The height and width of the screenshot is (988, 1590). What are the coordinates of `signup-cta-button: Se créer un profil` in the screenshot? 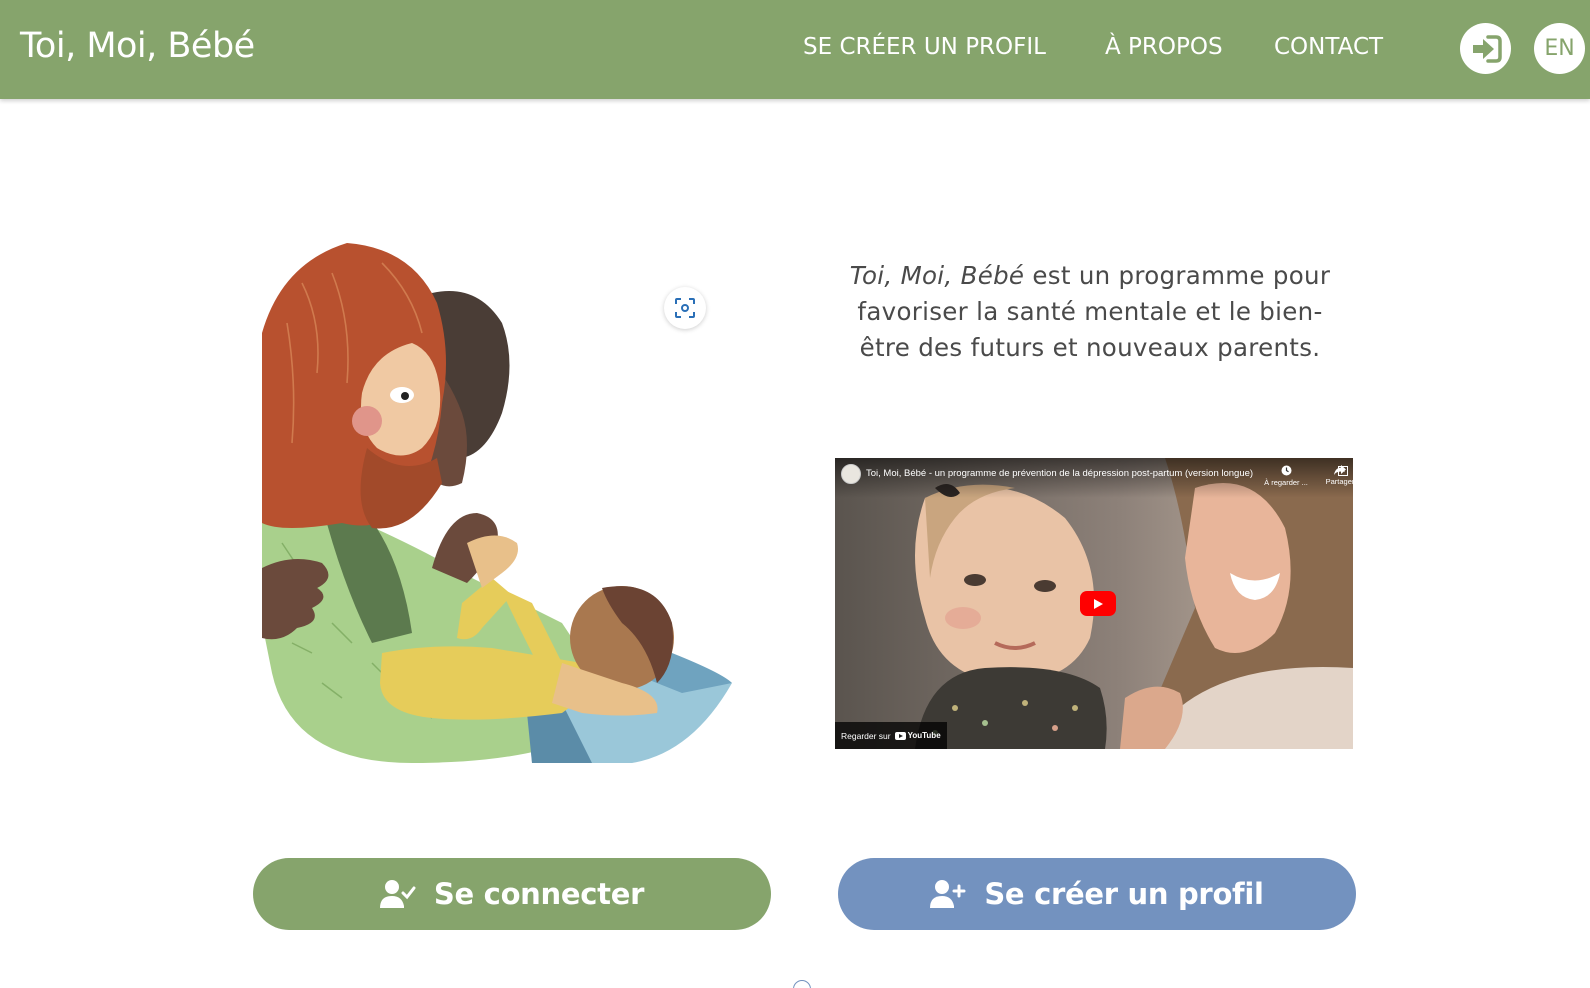 It's located at (1097, 894).